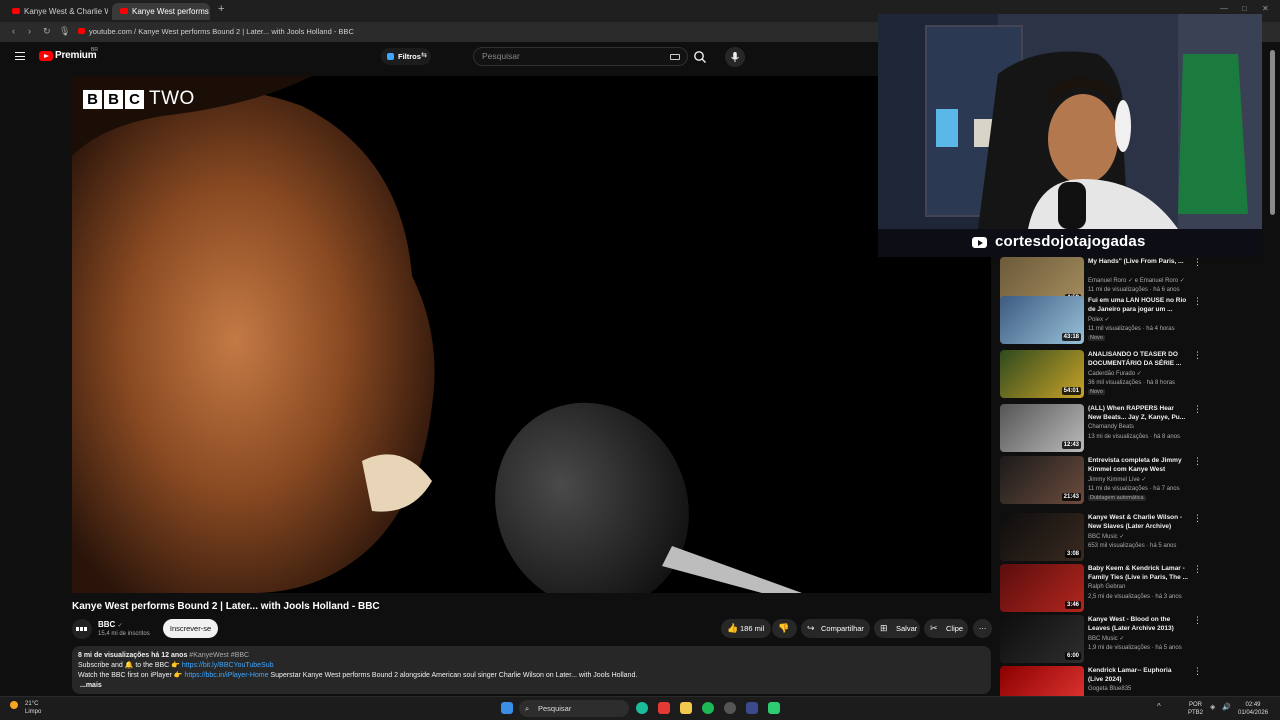  What do you see at coordinates (1159, 706) in the screenshot?
I see `tray-chevron-icon: ^` at bounding box center [1159, 706].